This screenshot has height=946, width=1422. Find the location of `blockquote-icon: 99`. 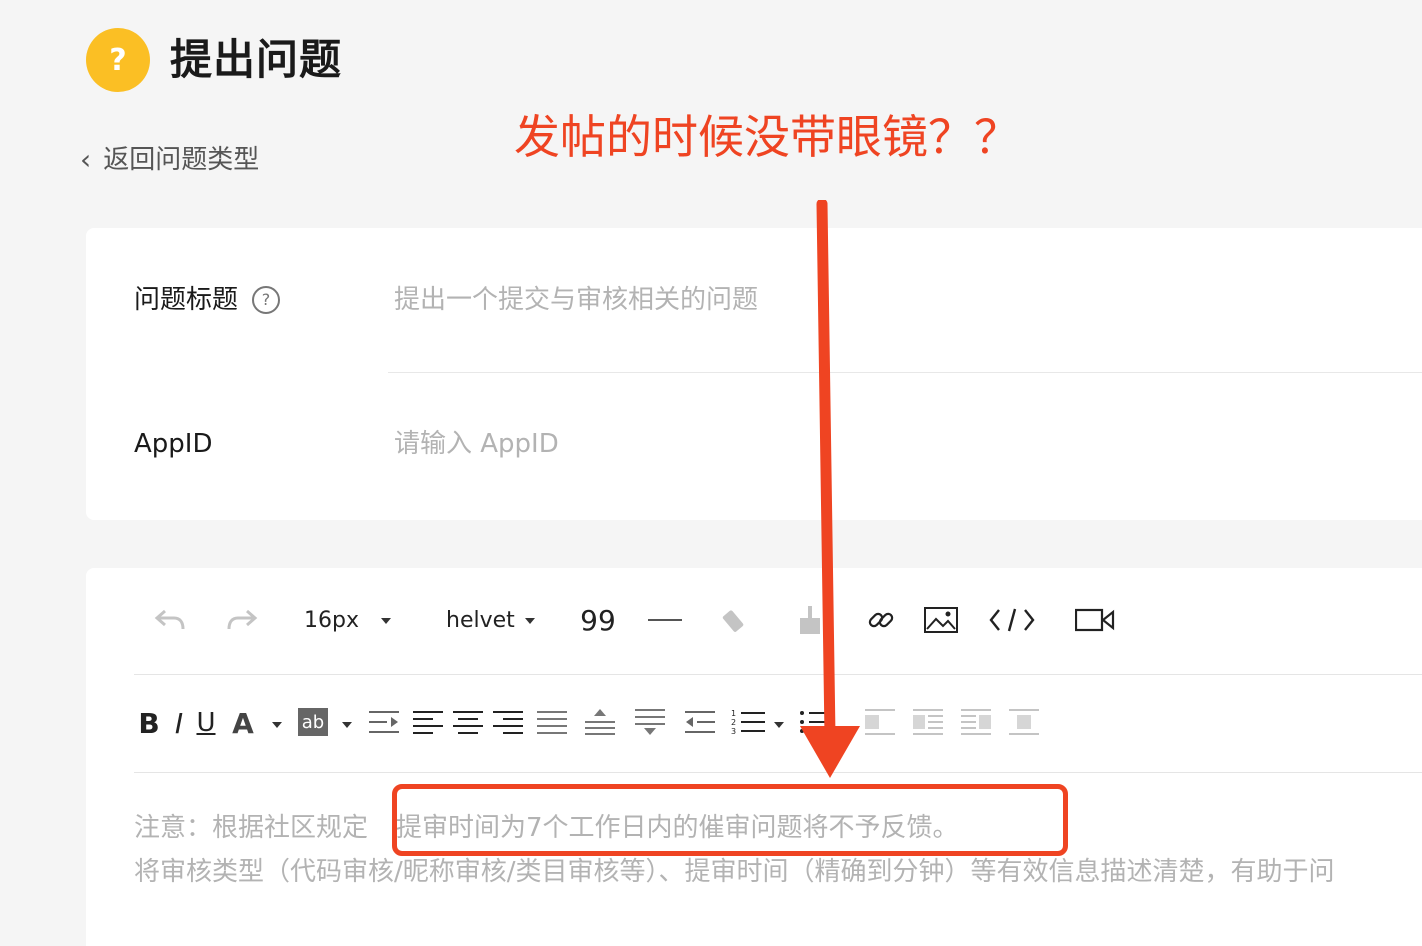

blockquote-icon: 99 is located at coordinates (598, 620).